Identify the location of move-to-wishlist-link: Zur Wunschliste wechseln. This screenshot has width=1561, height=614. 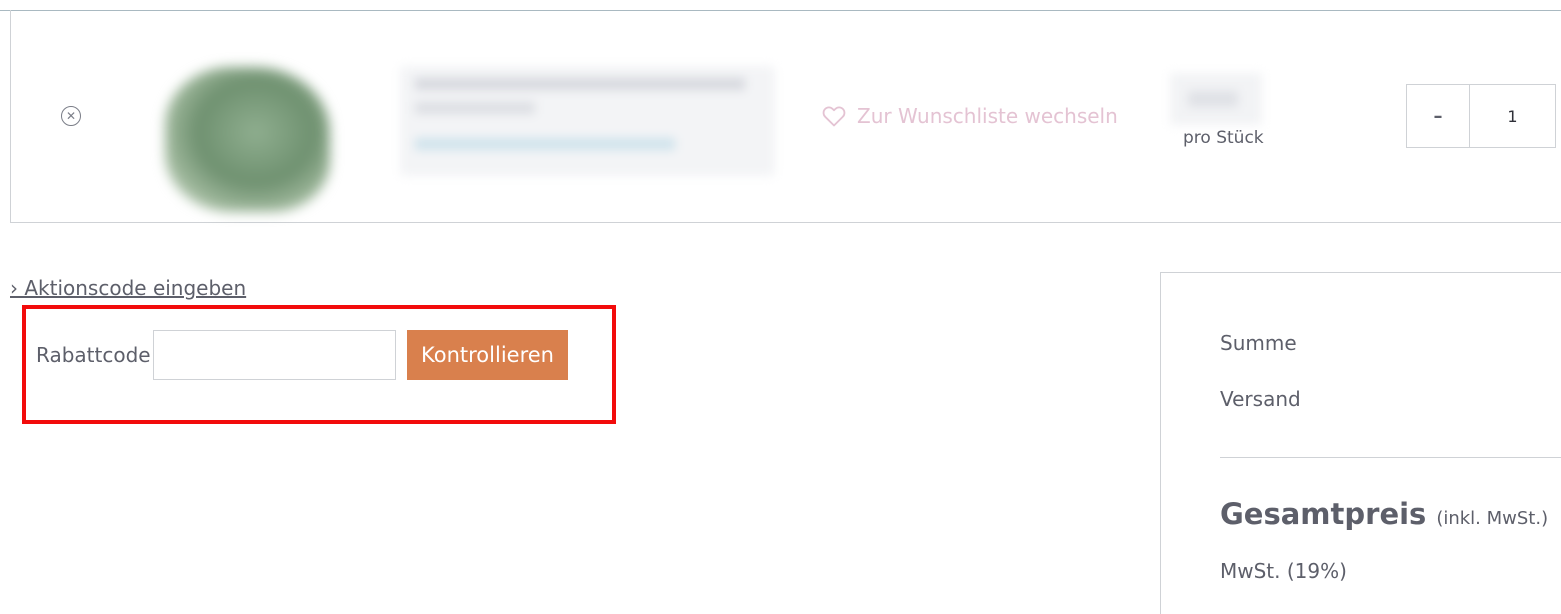
(970, 116).